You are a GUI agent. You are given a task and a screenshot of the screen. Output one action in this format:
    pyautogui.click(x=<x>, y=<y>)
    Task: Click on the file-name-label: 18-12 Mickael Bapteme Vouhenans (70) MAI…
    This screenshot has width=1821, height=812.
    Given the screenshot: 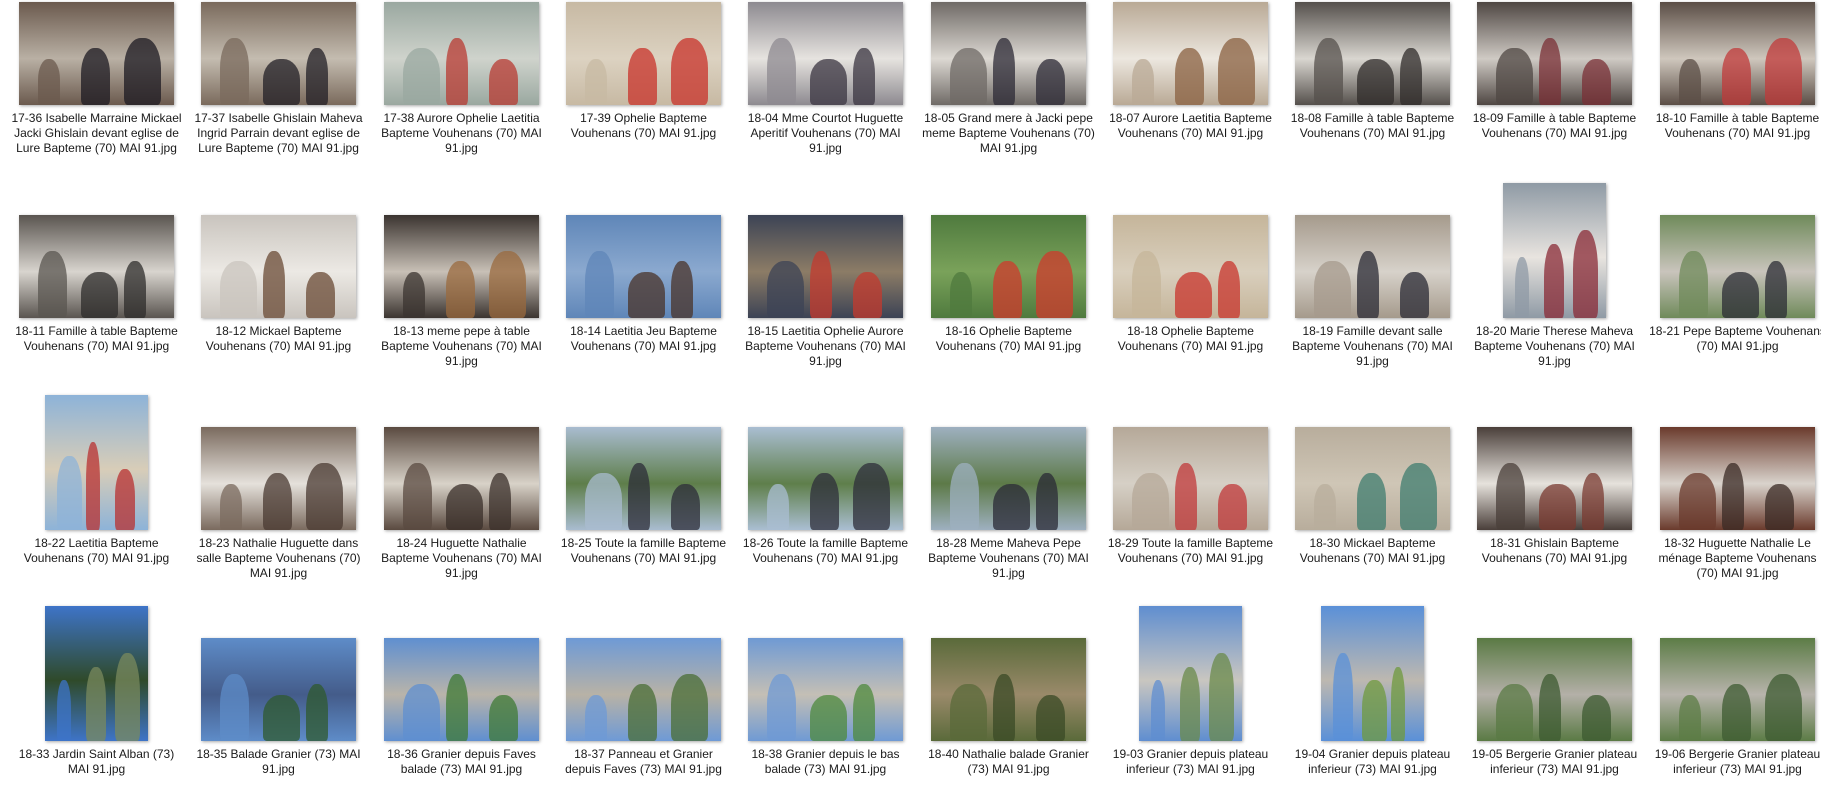 What is the action you would take?
    pyautogui.click(x=278, y=338)
    